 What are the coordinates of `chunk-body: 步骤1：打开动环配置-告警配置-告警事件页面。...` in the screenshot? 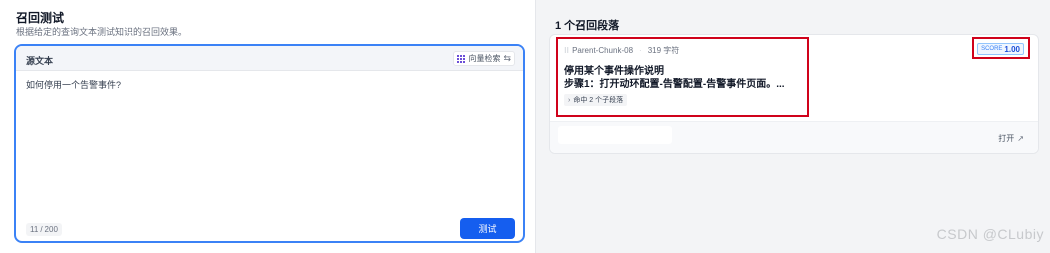 It's located at (674, 84).